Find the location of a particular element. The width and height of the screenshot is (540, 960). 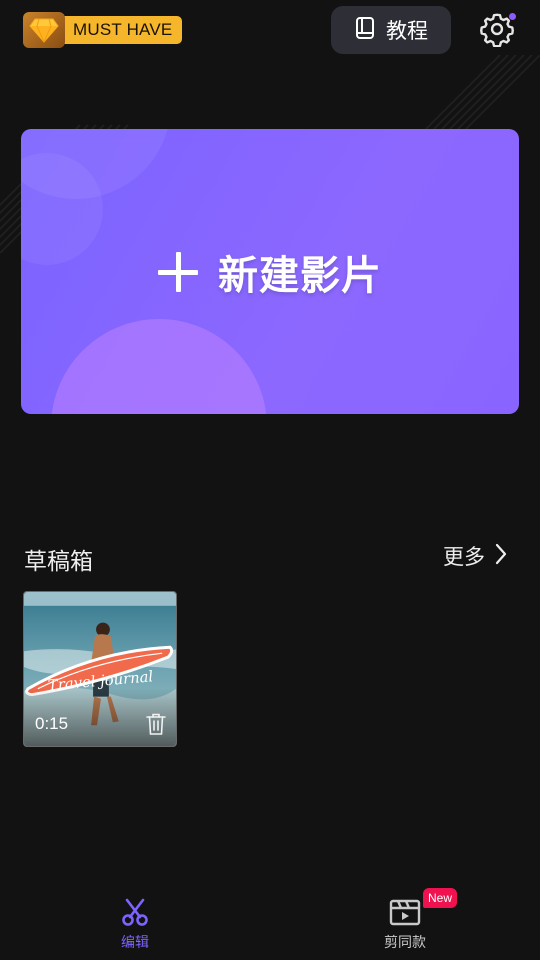

scissors-icon is located at coordinates (135, 914).